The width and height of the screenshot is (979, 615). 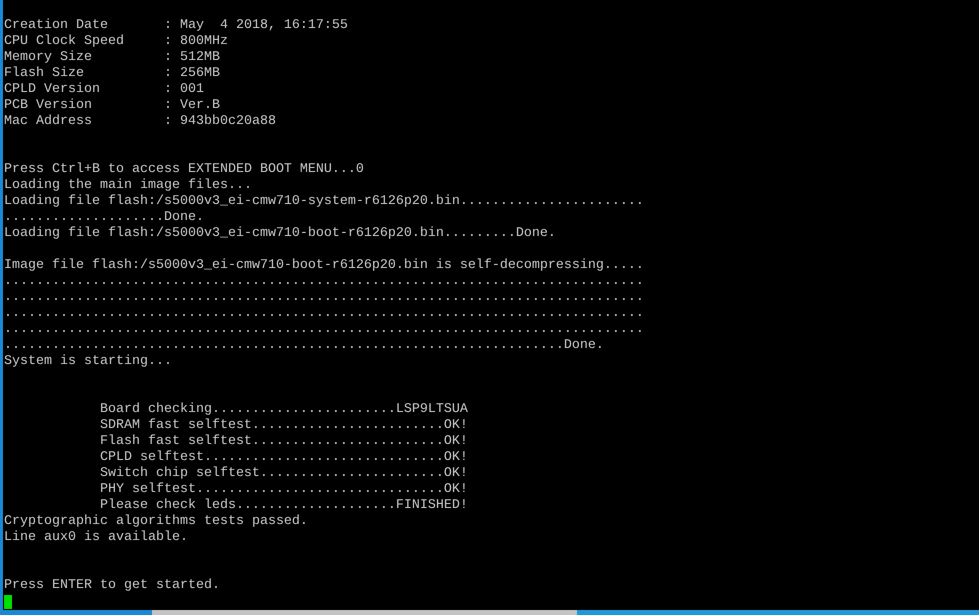 I want to click on console-line: Line aux0 is available., so click(x=96, y=538).